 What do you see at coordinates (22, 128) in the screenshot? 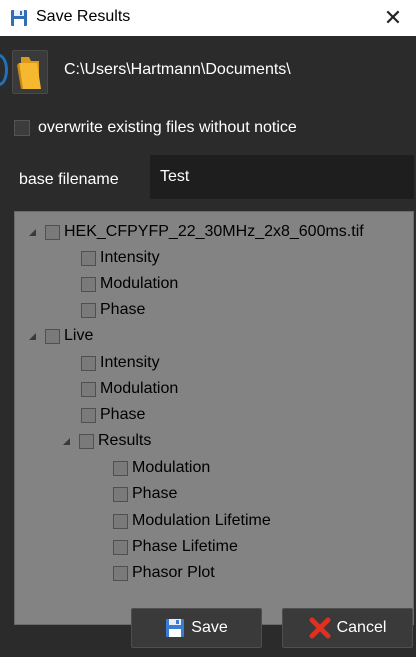
I see `overwrite-checkbox` at bounding box center [22, 128].